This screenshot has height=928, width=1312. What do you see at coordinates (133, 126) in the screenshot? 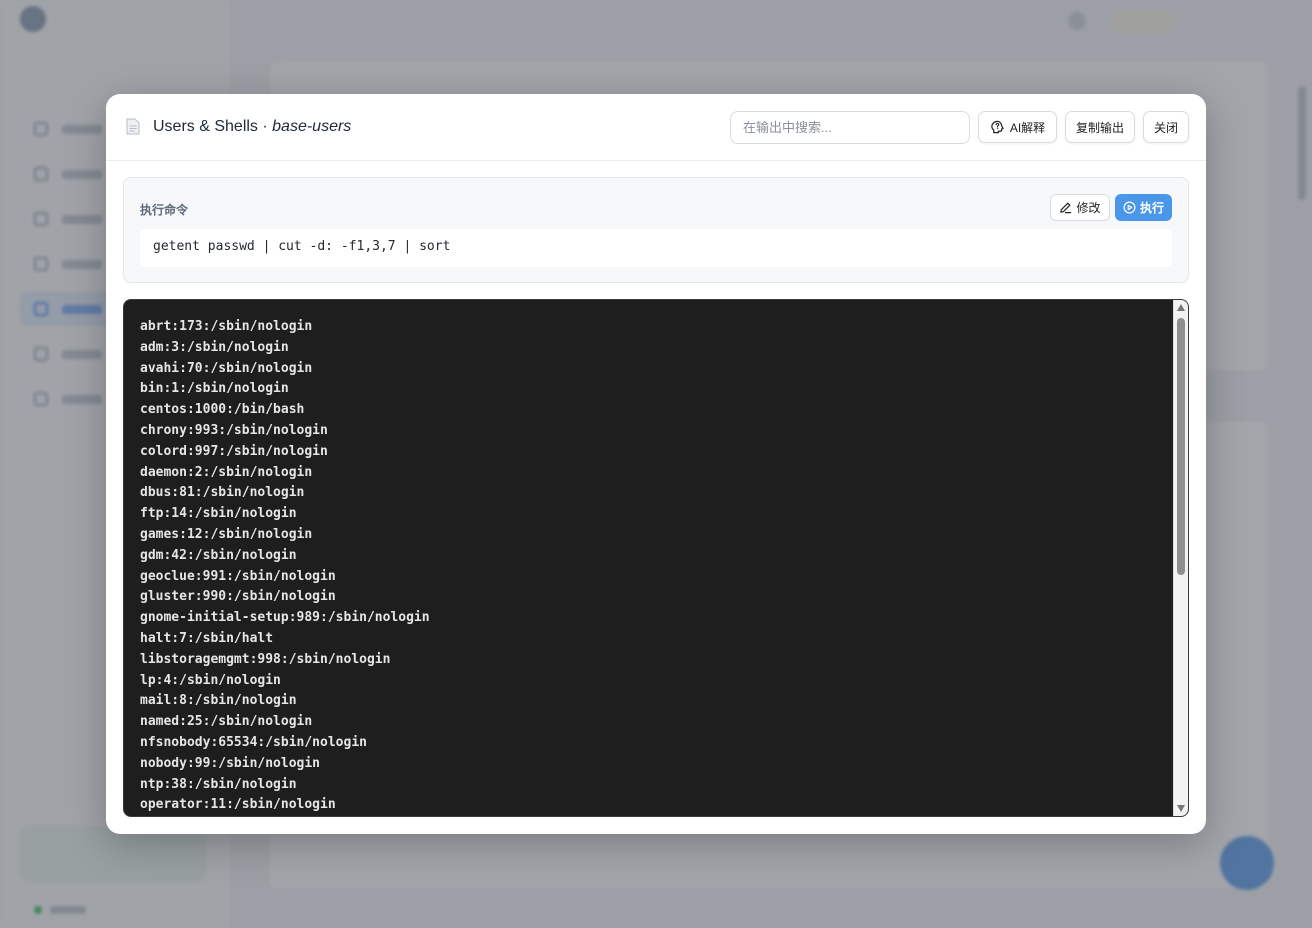
I see `file-icon` at bounding box center [133, 126].